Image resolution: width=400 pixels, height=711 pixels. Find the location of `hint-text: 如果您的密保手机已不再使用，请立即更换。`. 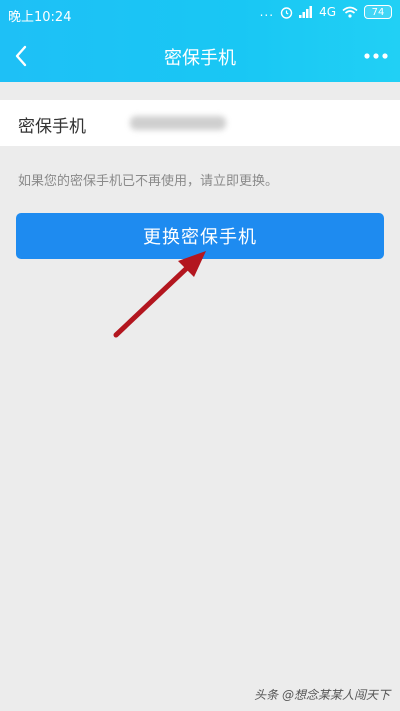

hint-text: 如果您的密保手机已不再使用，请立即更换。 is located at coordinates (148, 181).